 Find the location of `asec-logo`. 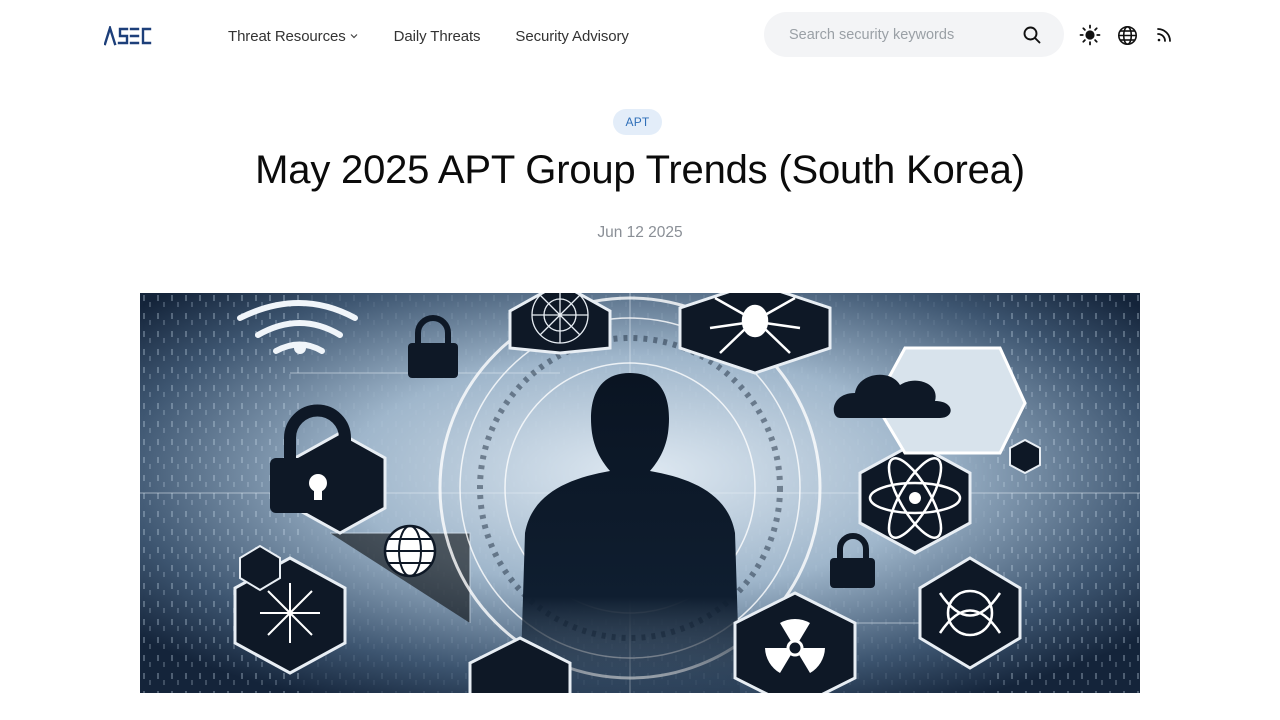

asec-logo is located at coordinates (128, 36).